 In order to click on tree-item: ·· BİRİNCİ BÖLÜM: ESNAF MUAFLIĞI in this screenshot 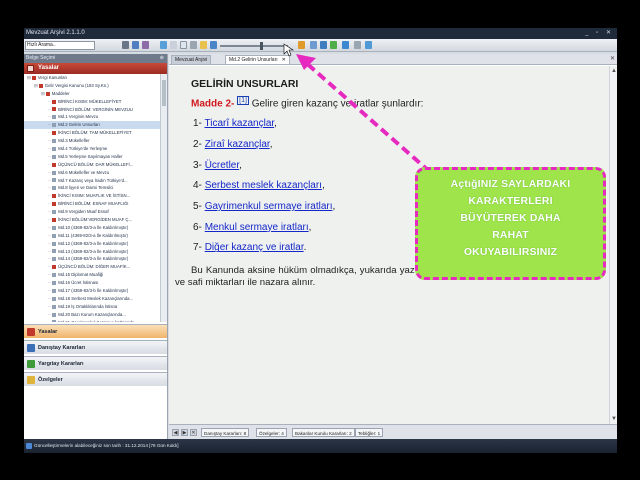, I will do `click(92, 204)`.